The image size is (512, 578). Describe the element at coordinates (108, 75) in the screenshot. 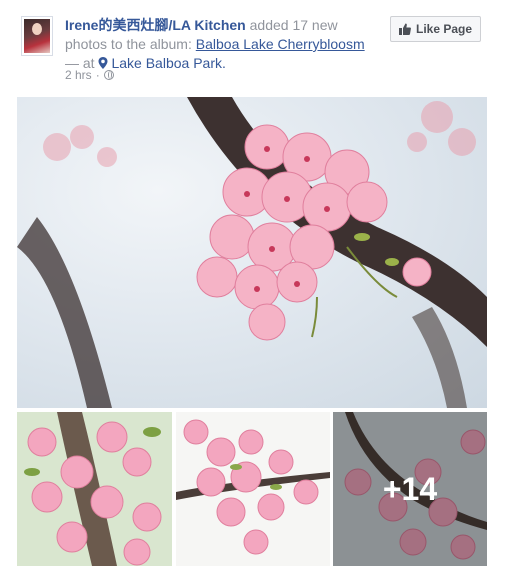

I see `globe-icon` at that location.